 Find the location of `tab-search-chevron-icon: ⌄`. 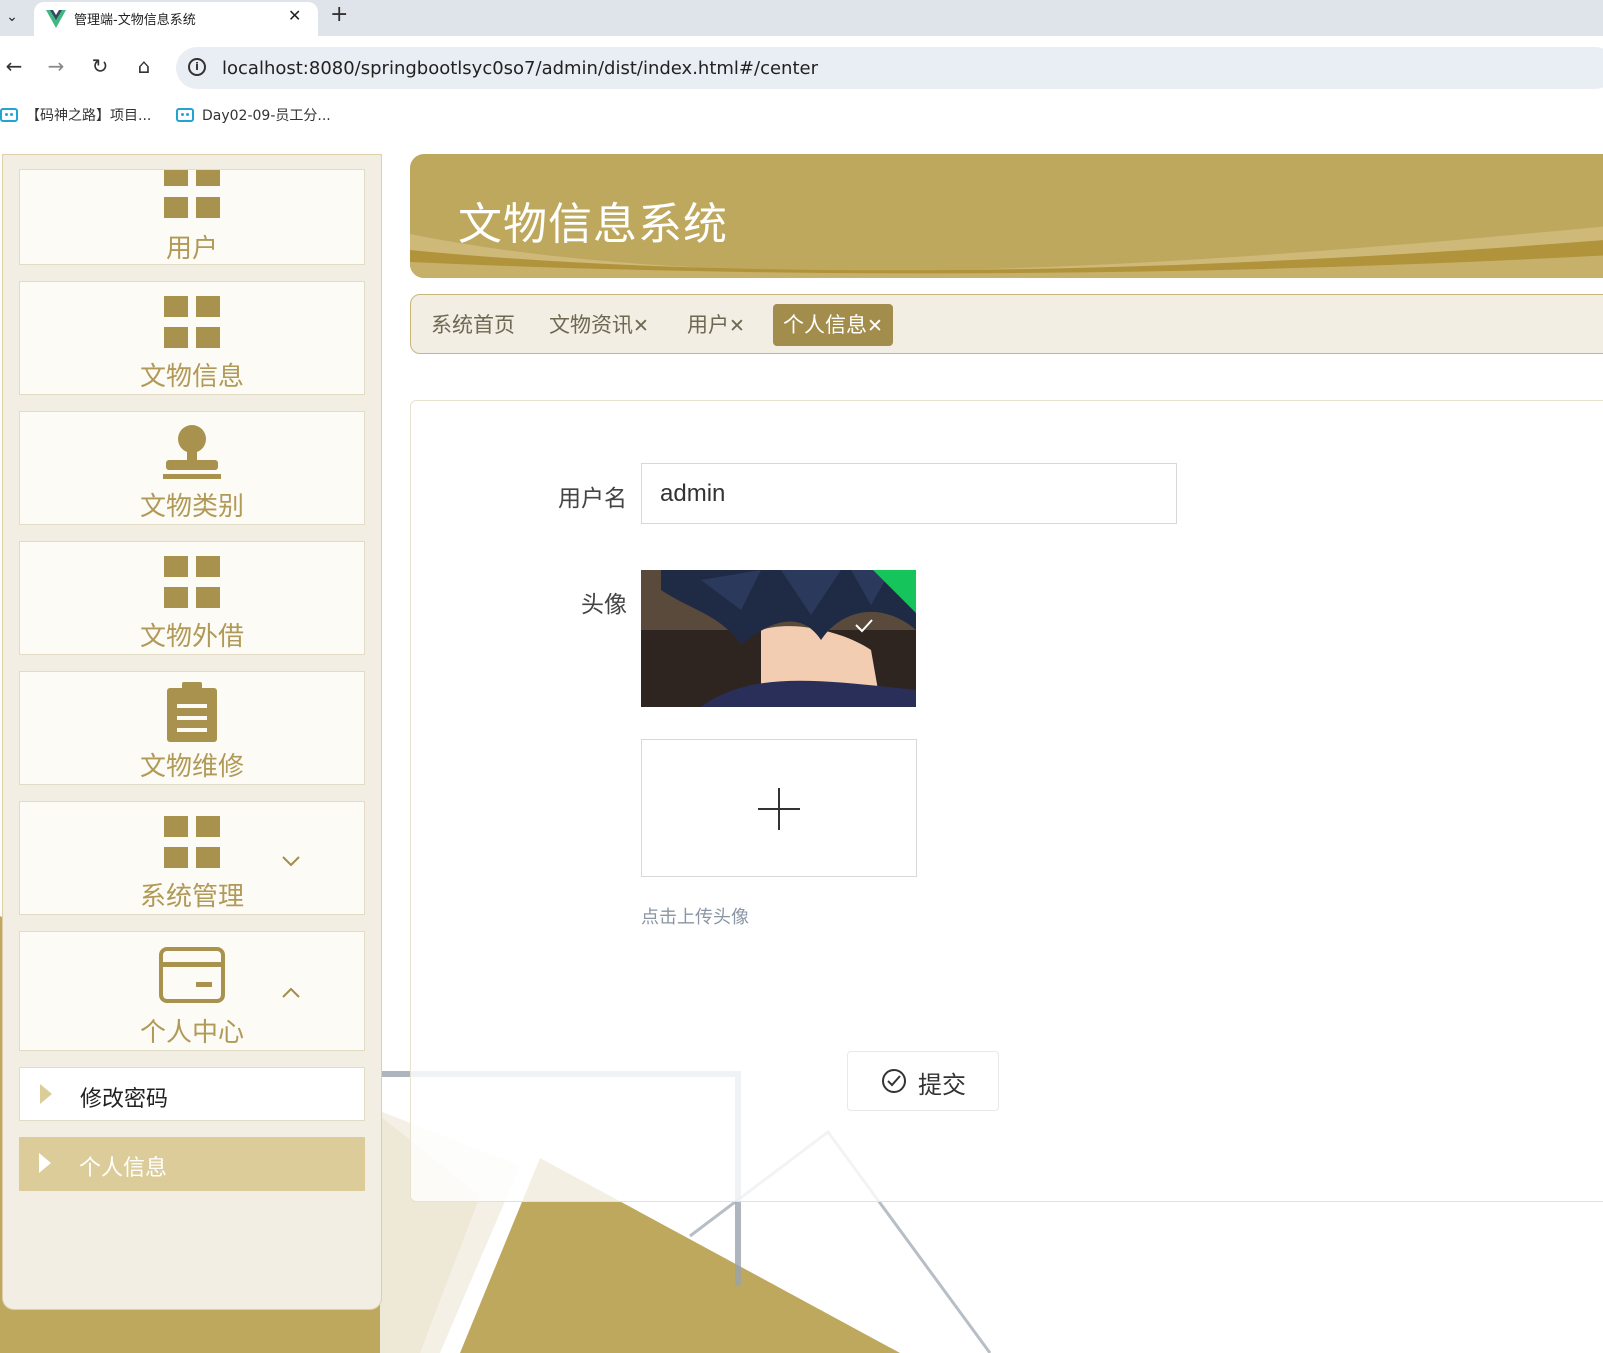

tab-search-chevron-icon: ⌄ is located at coordinates (12, 17).